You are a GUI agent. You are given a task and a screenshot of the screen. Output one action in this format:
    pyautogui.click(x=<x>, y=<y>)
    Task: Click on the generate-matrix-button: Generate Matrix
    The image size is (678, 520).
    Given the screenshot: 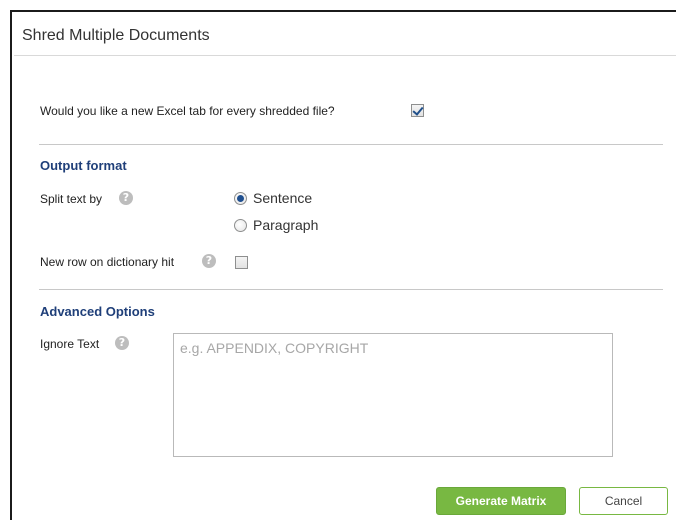 What is the action you would take?
    pyautogui.click(x=501, y=501)
    